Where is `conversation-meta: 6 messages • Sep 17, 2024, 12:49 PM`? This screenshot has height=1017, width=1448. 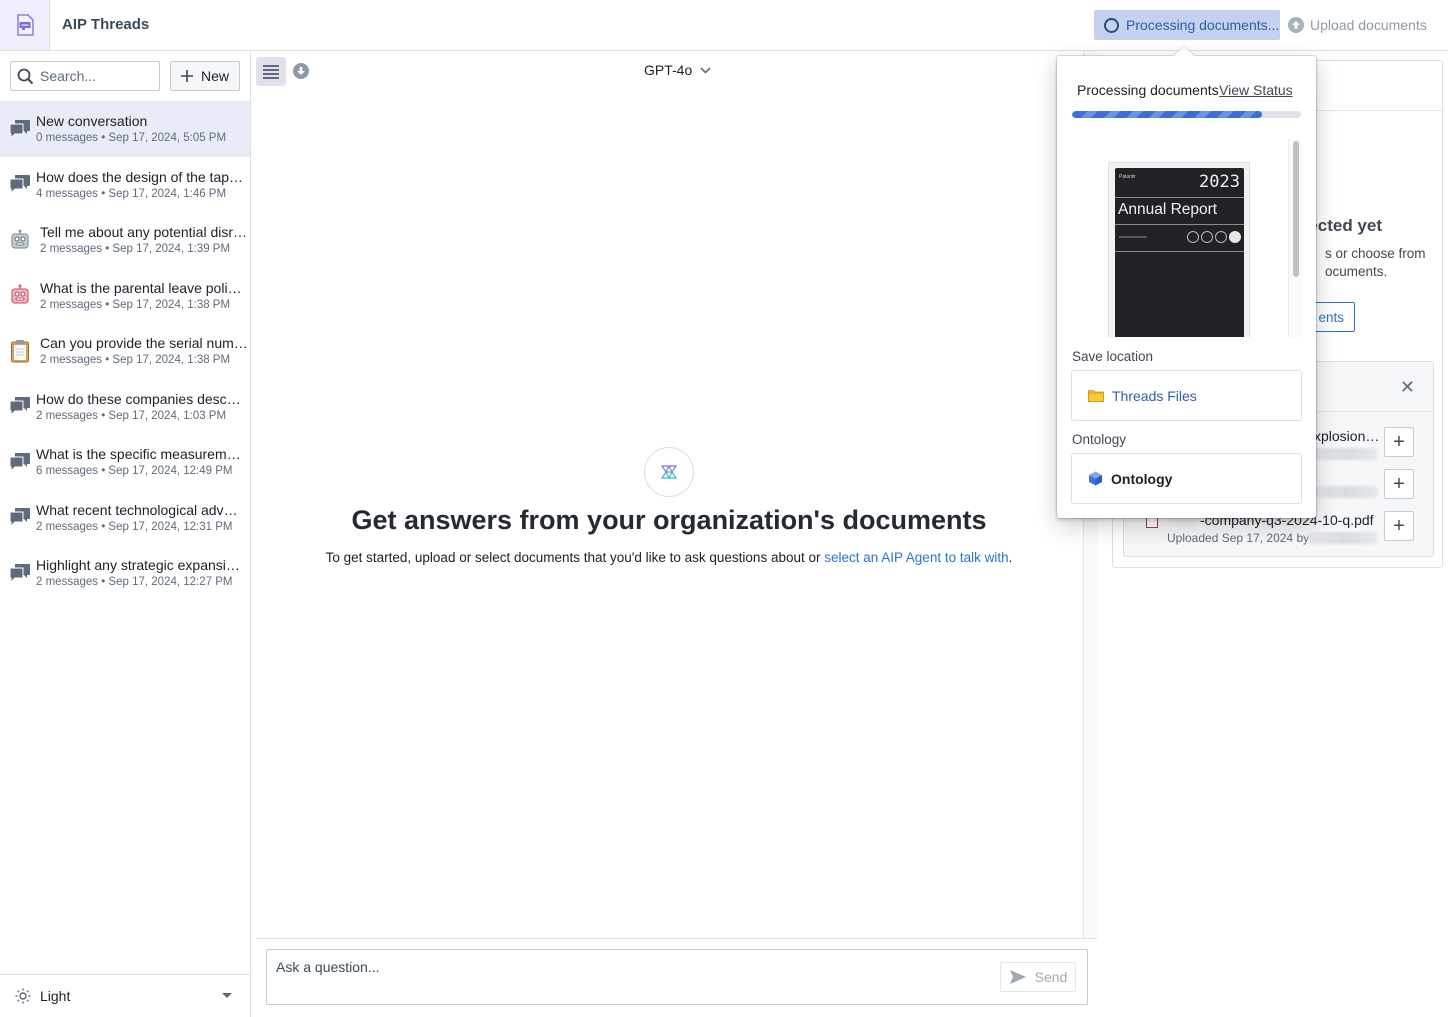 conversation-meta: 6 messages • Sep 17, 2024, 12:49 PM is located at coordinates (134, 471).